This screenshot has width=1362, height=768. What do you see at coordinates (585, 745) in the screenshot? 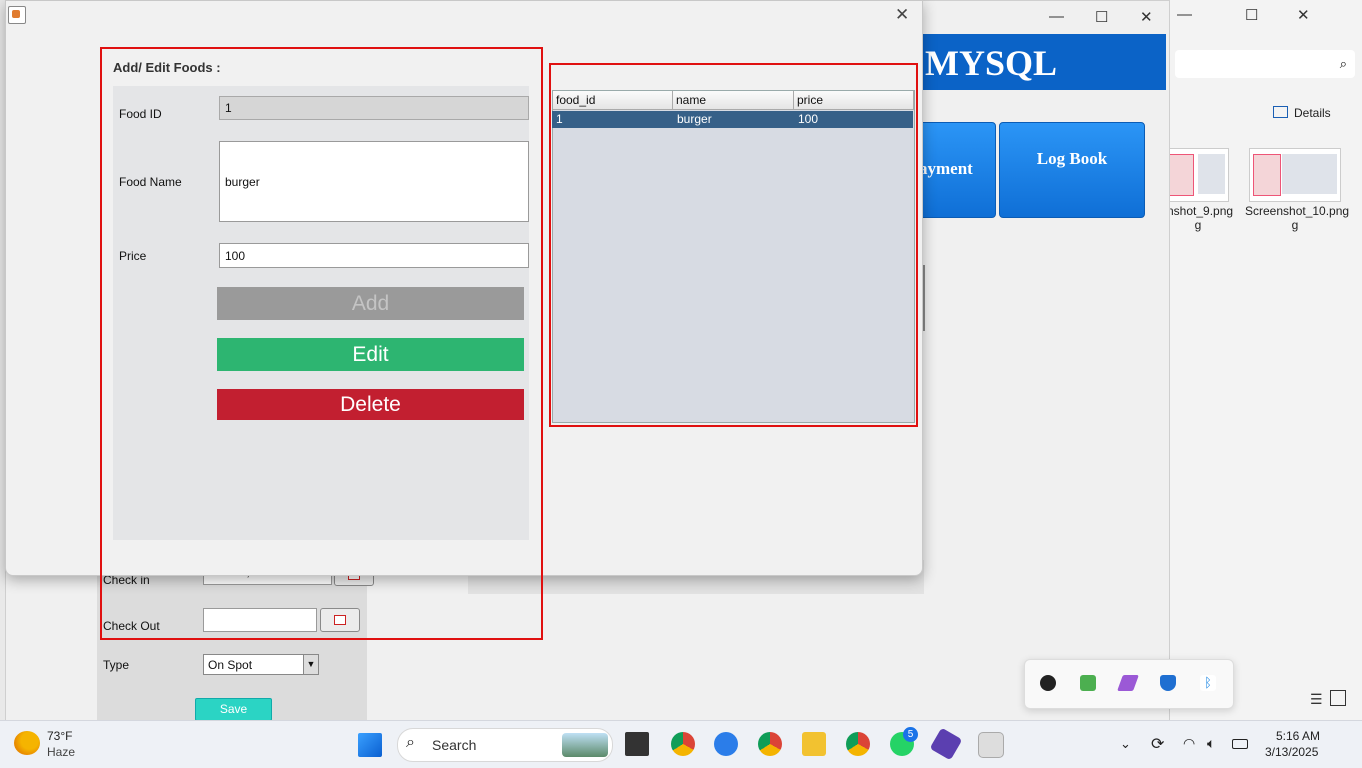
I see `search-highlight-image` at bounding box center [585, 745].